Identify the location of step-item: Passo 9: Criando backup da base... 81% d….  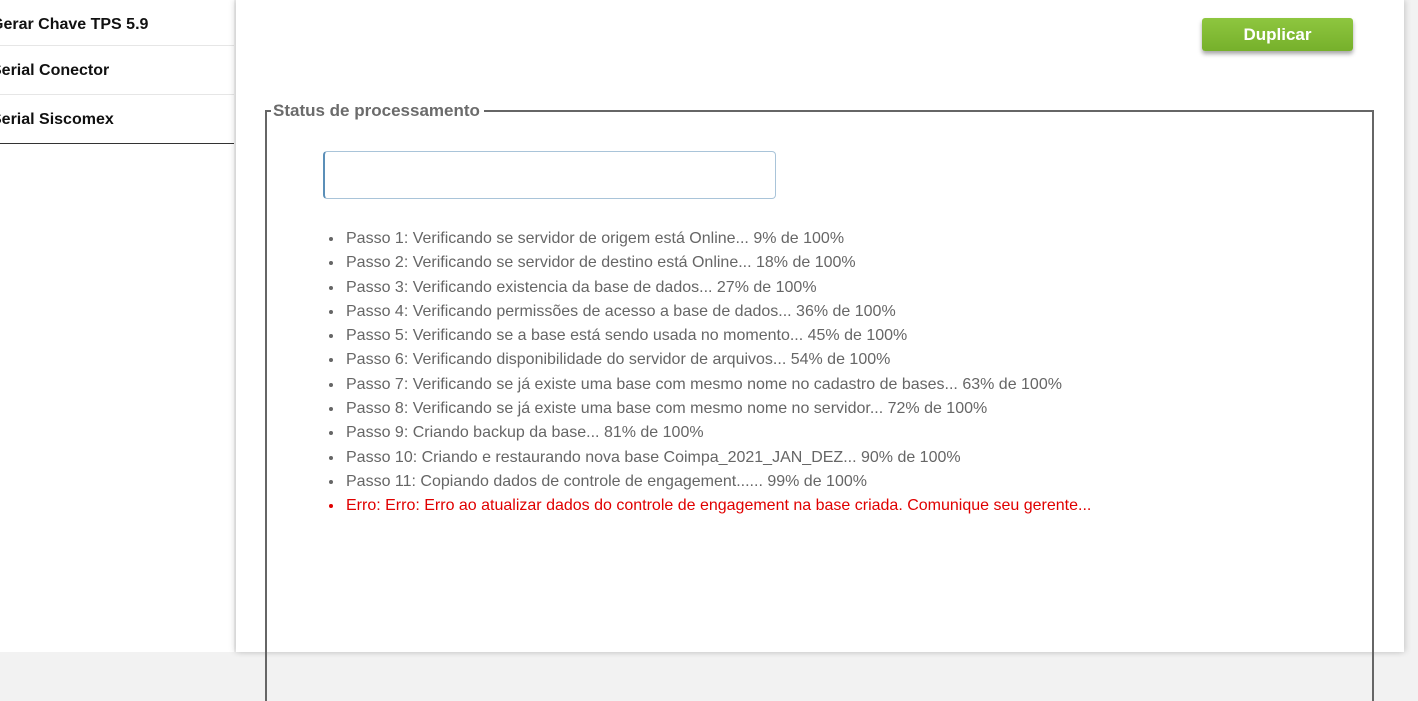
(844, 433).